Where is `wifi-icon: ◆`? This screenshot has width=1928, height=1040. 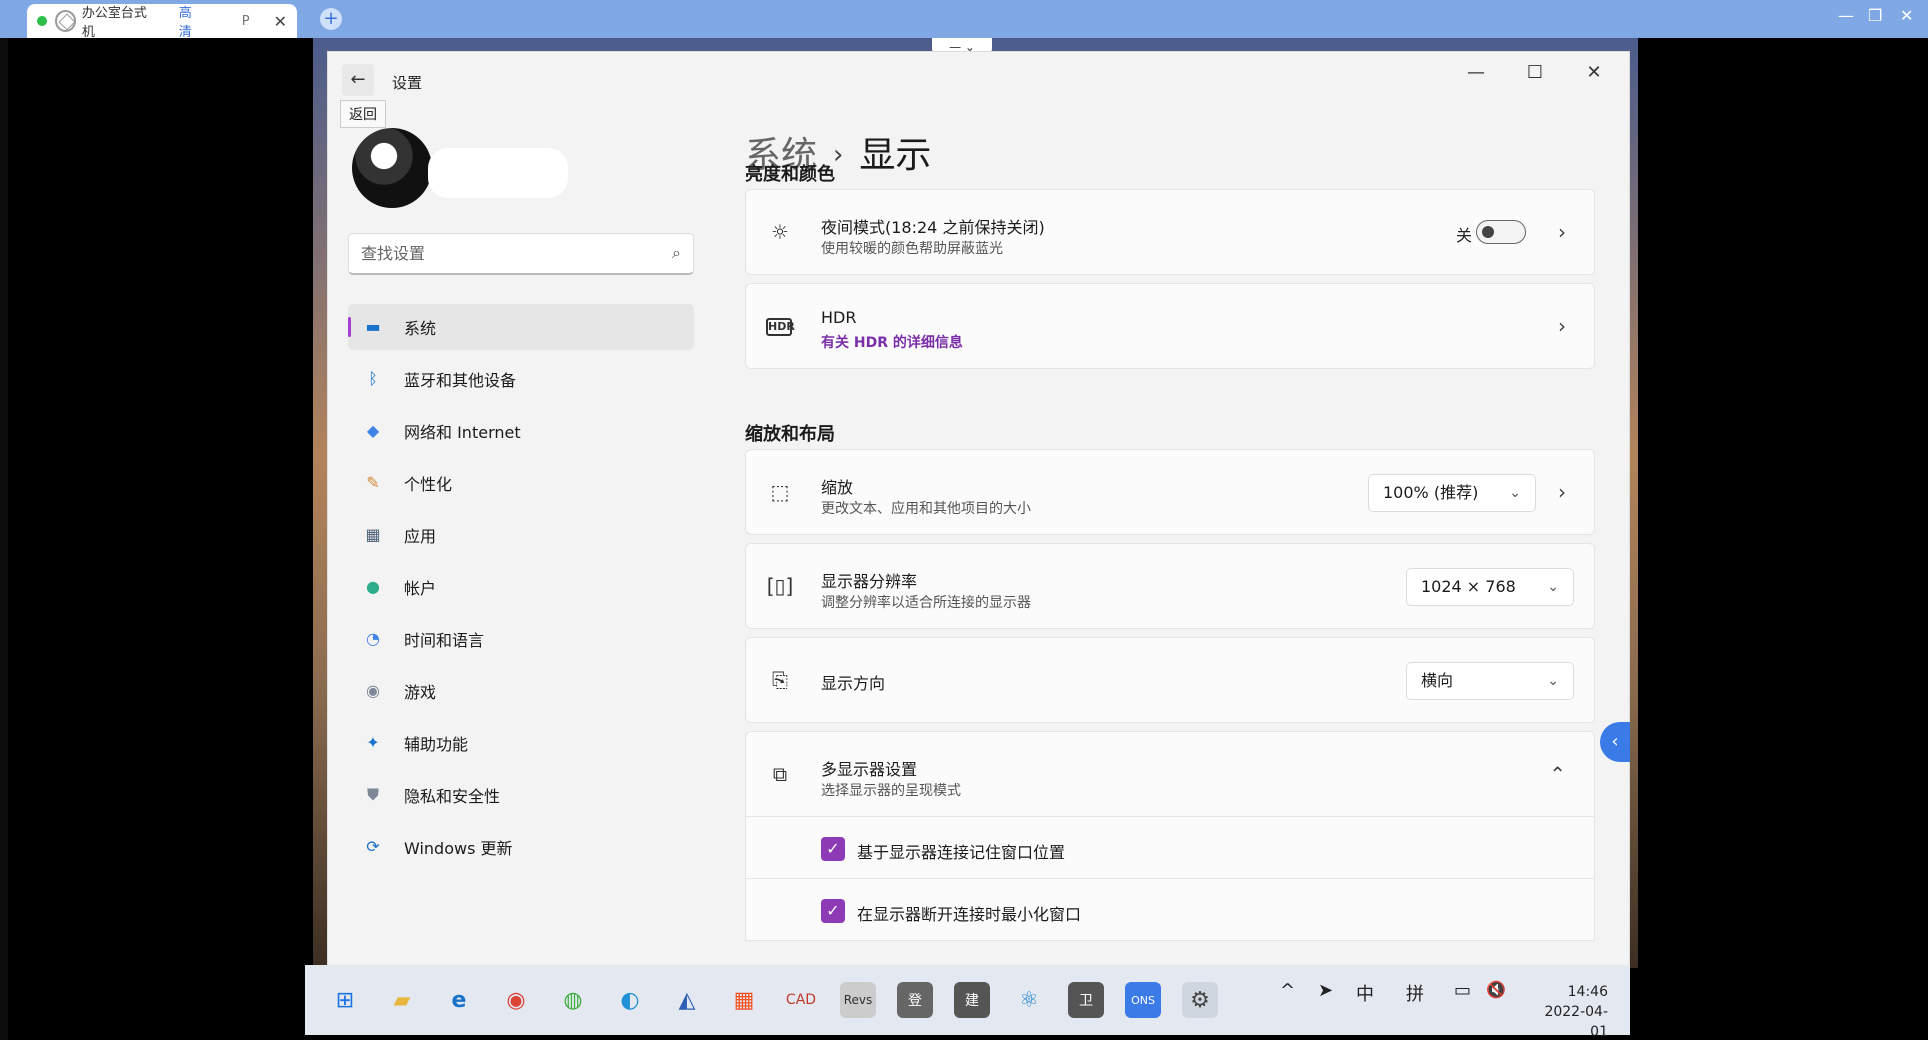 wifi-icon: ◆ is located at coordinates (373, 430).